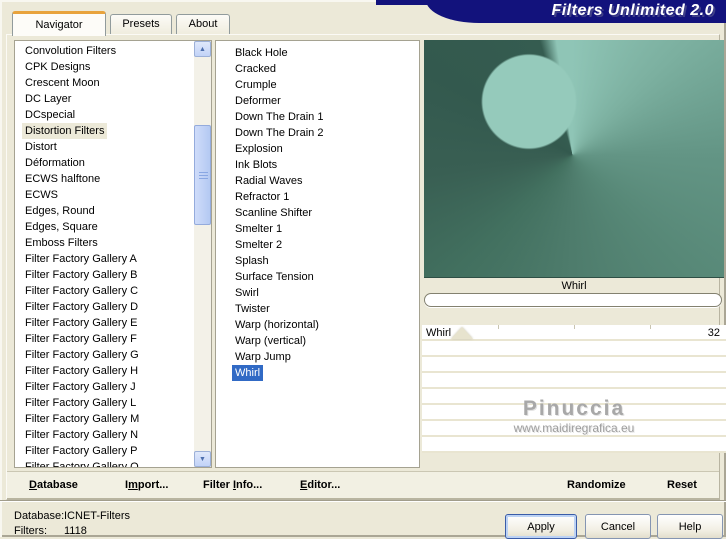 The height and width of the screenshot is (539, 726). I want to click on filter-list-item: Surface Tension, so click(323, 277).